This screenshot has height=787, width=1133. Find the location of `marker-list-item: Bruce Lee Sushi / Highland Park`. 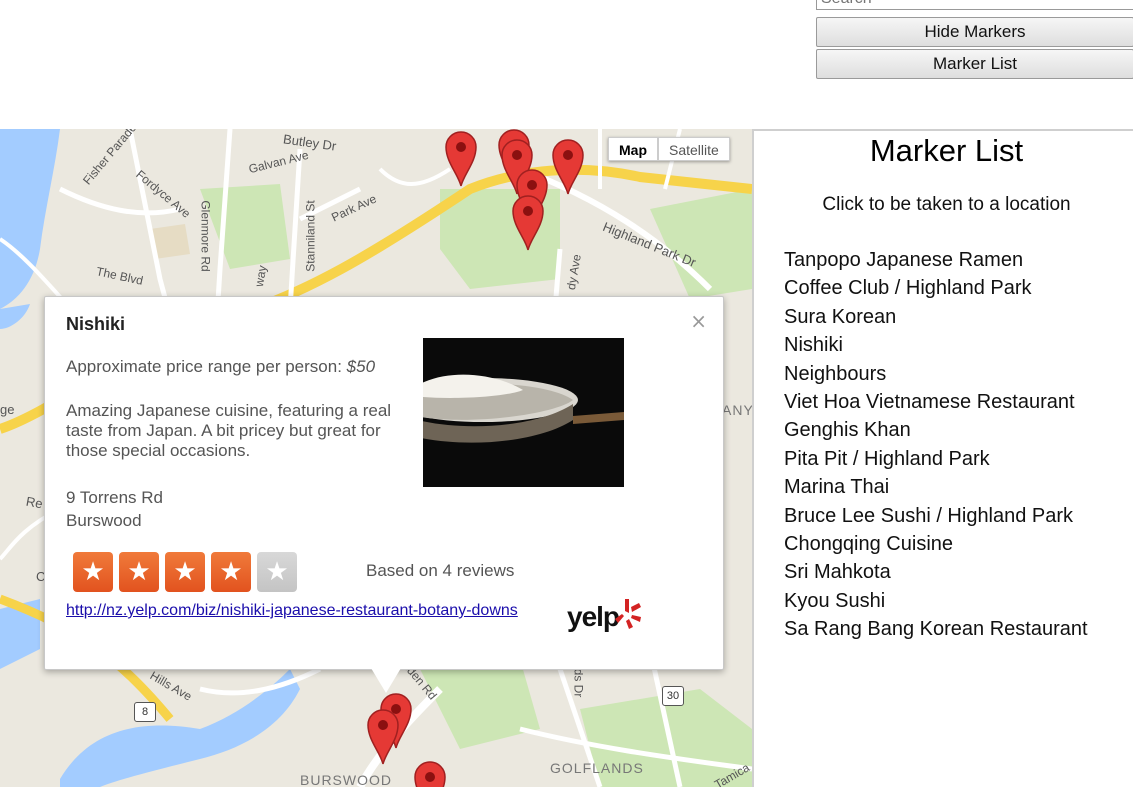

marker-list-item: Bruce Lee Sushi / Highland Park is located at coordinates (936, 516).